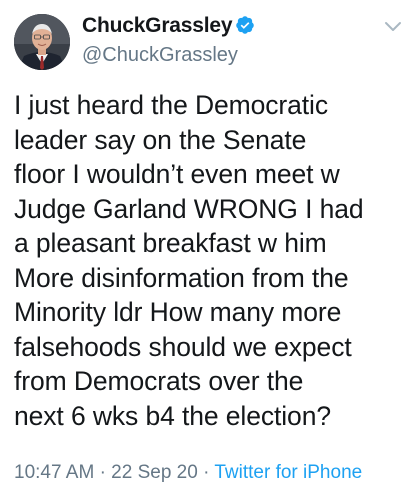 The image size is (416, 500). I want to click on author-avatar, so click(42, 42).